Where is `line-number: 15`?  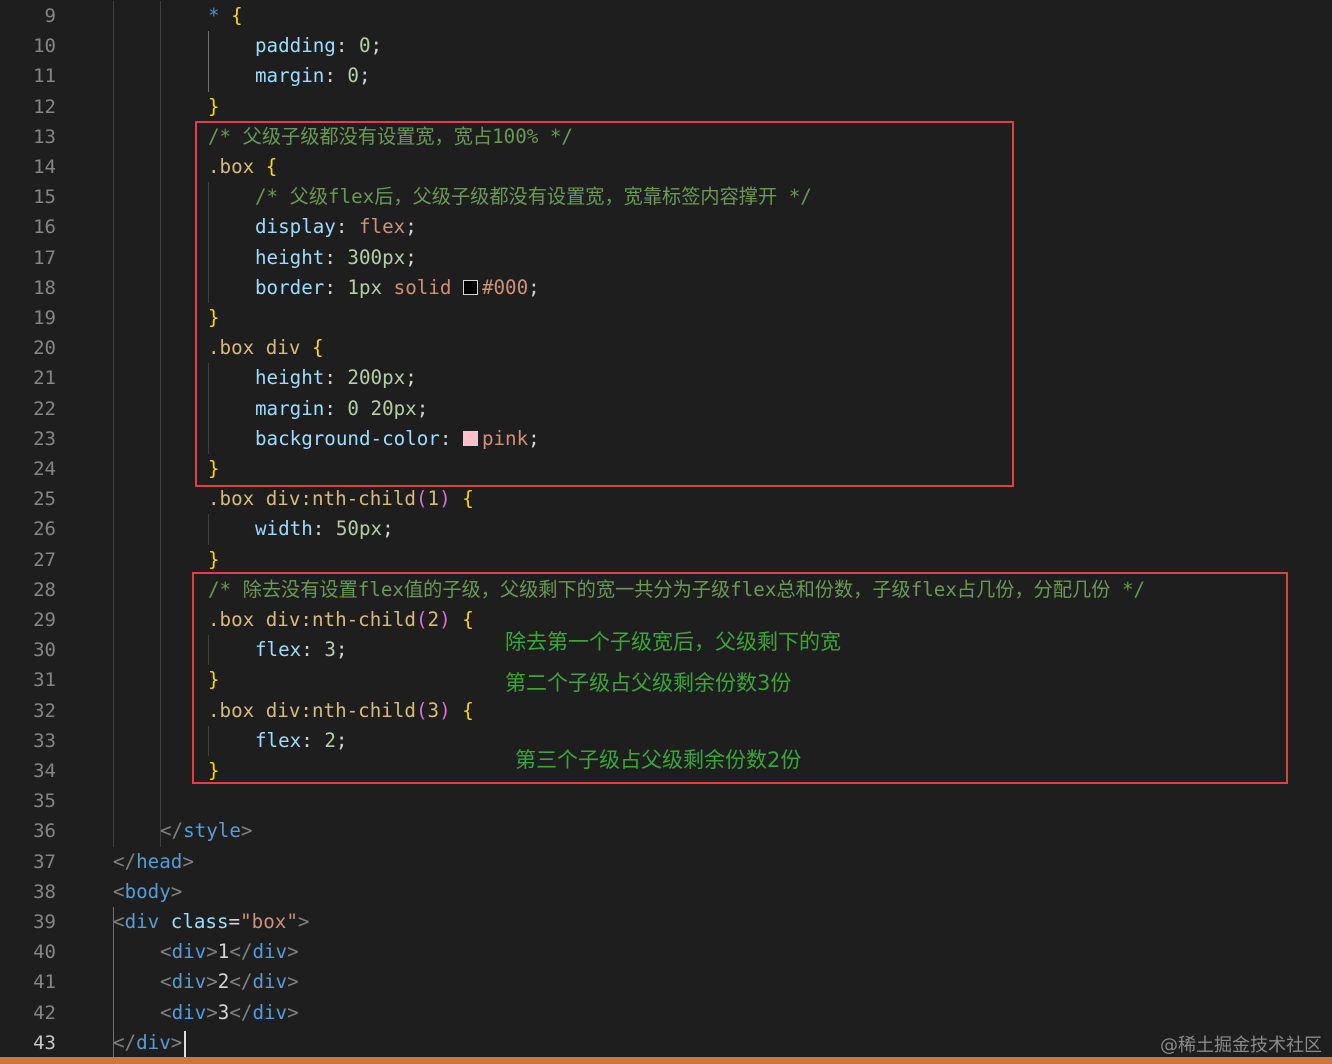
line-number: 15 is located at coordinates (44, 197).